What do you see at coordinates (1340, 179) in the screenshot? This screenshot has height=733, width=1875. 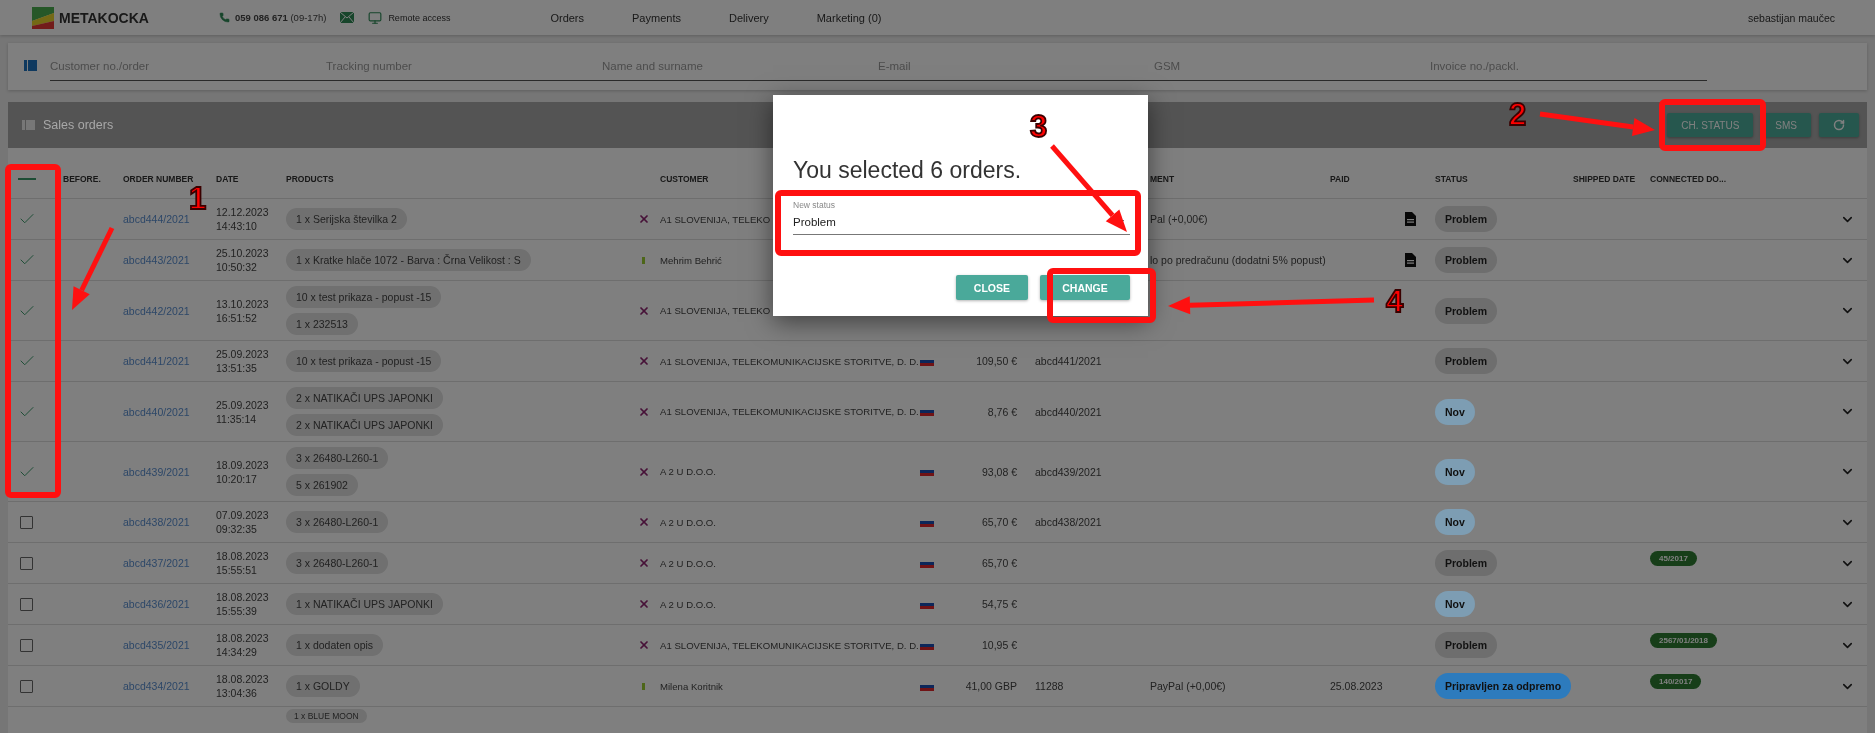 I see `column-header: PAID` at bounding box center [1340, 179].